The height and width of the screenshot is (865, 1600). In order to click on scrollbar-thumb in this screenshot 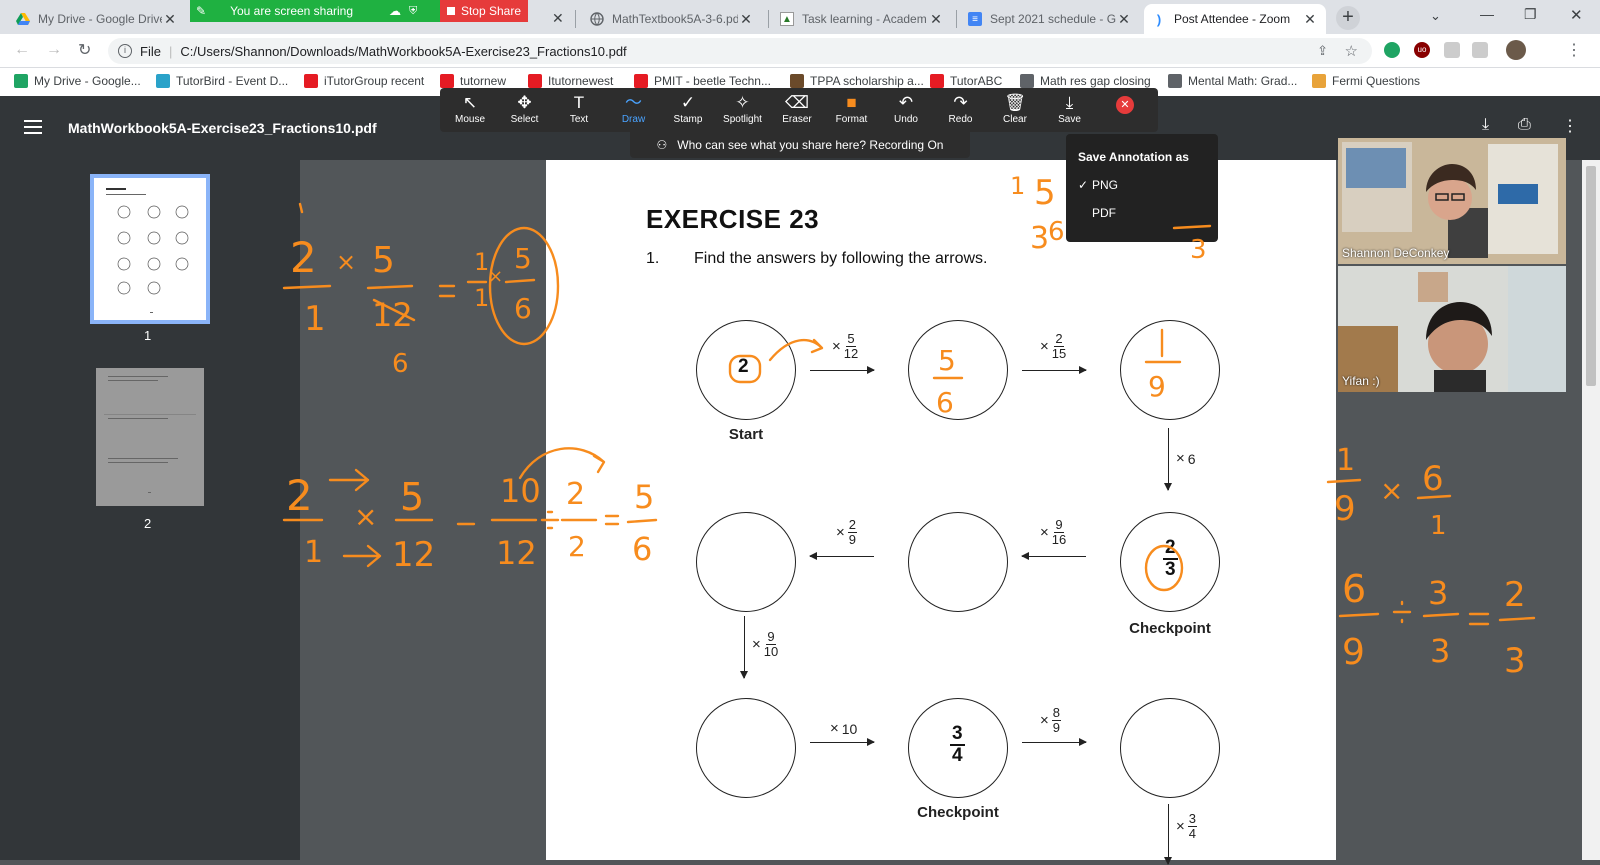, I will do `click(1591, 276)`.